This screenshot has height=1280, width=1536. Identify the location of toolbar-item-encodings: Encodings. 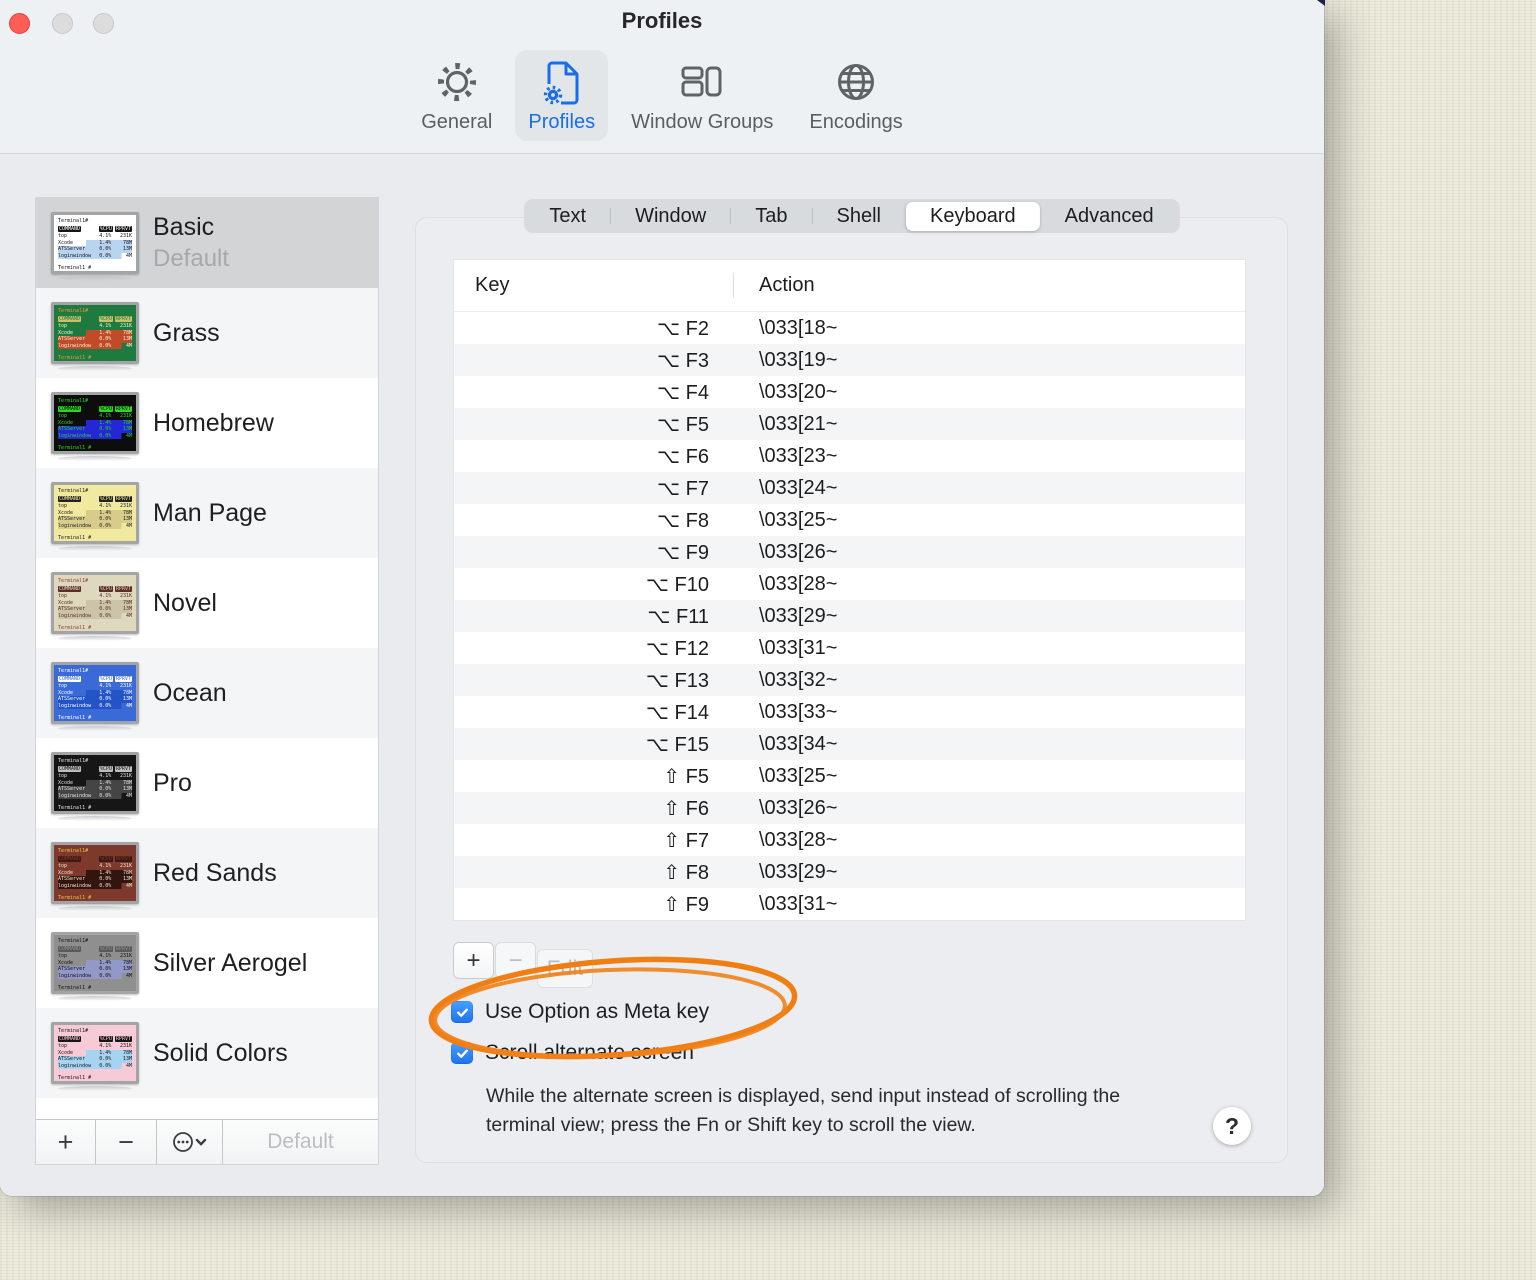
(855, 95).